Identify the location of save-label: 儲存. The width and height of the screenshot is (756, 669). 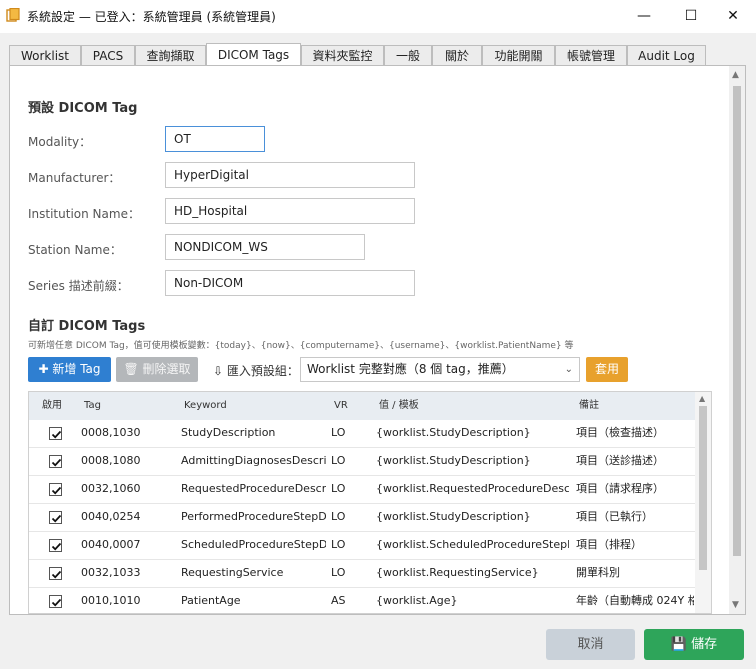
(704, 644).